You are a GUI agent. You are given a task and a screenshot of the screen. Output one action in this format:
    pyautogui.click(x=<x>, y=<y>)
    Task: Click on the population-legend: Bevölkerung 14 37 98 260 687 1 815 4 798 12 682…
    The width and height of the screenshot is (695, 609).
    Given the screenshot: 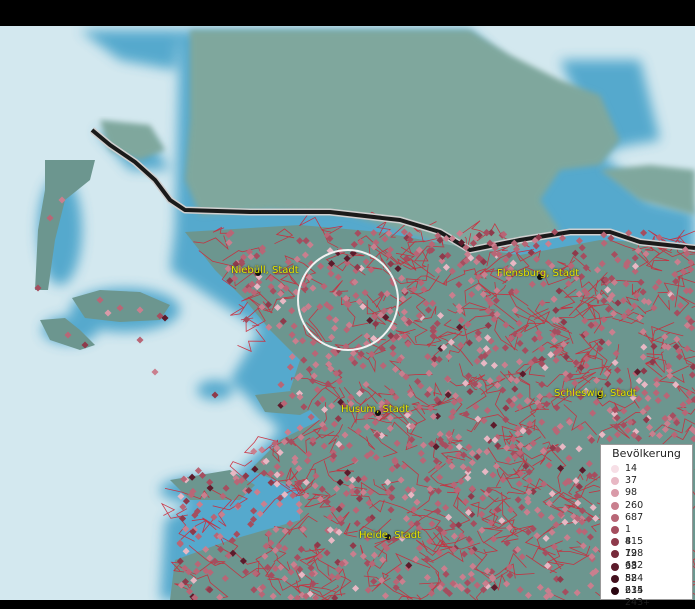 What is the action you would take?
    pyautogui.click(x=646, y=526)
    